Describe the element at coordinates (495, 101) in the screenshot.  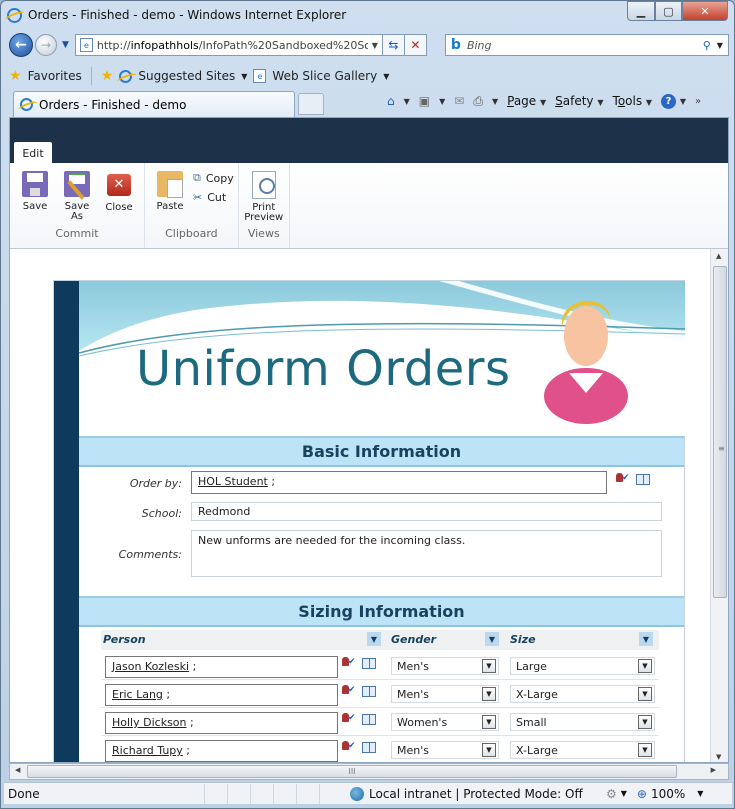
I see `print-dropdown-icon: ▼` at that location.